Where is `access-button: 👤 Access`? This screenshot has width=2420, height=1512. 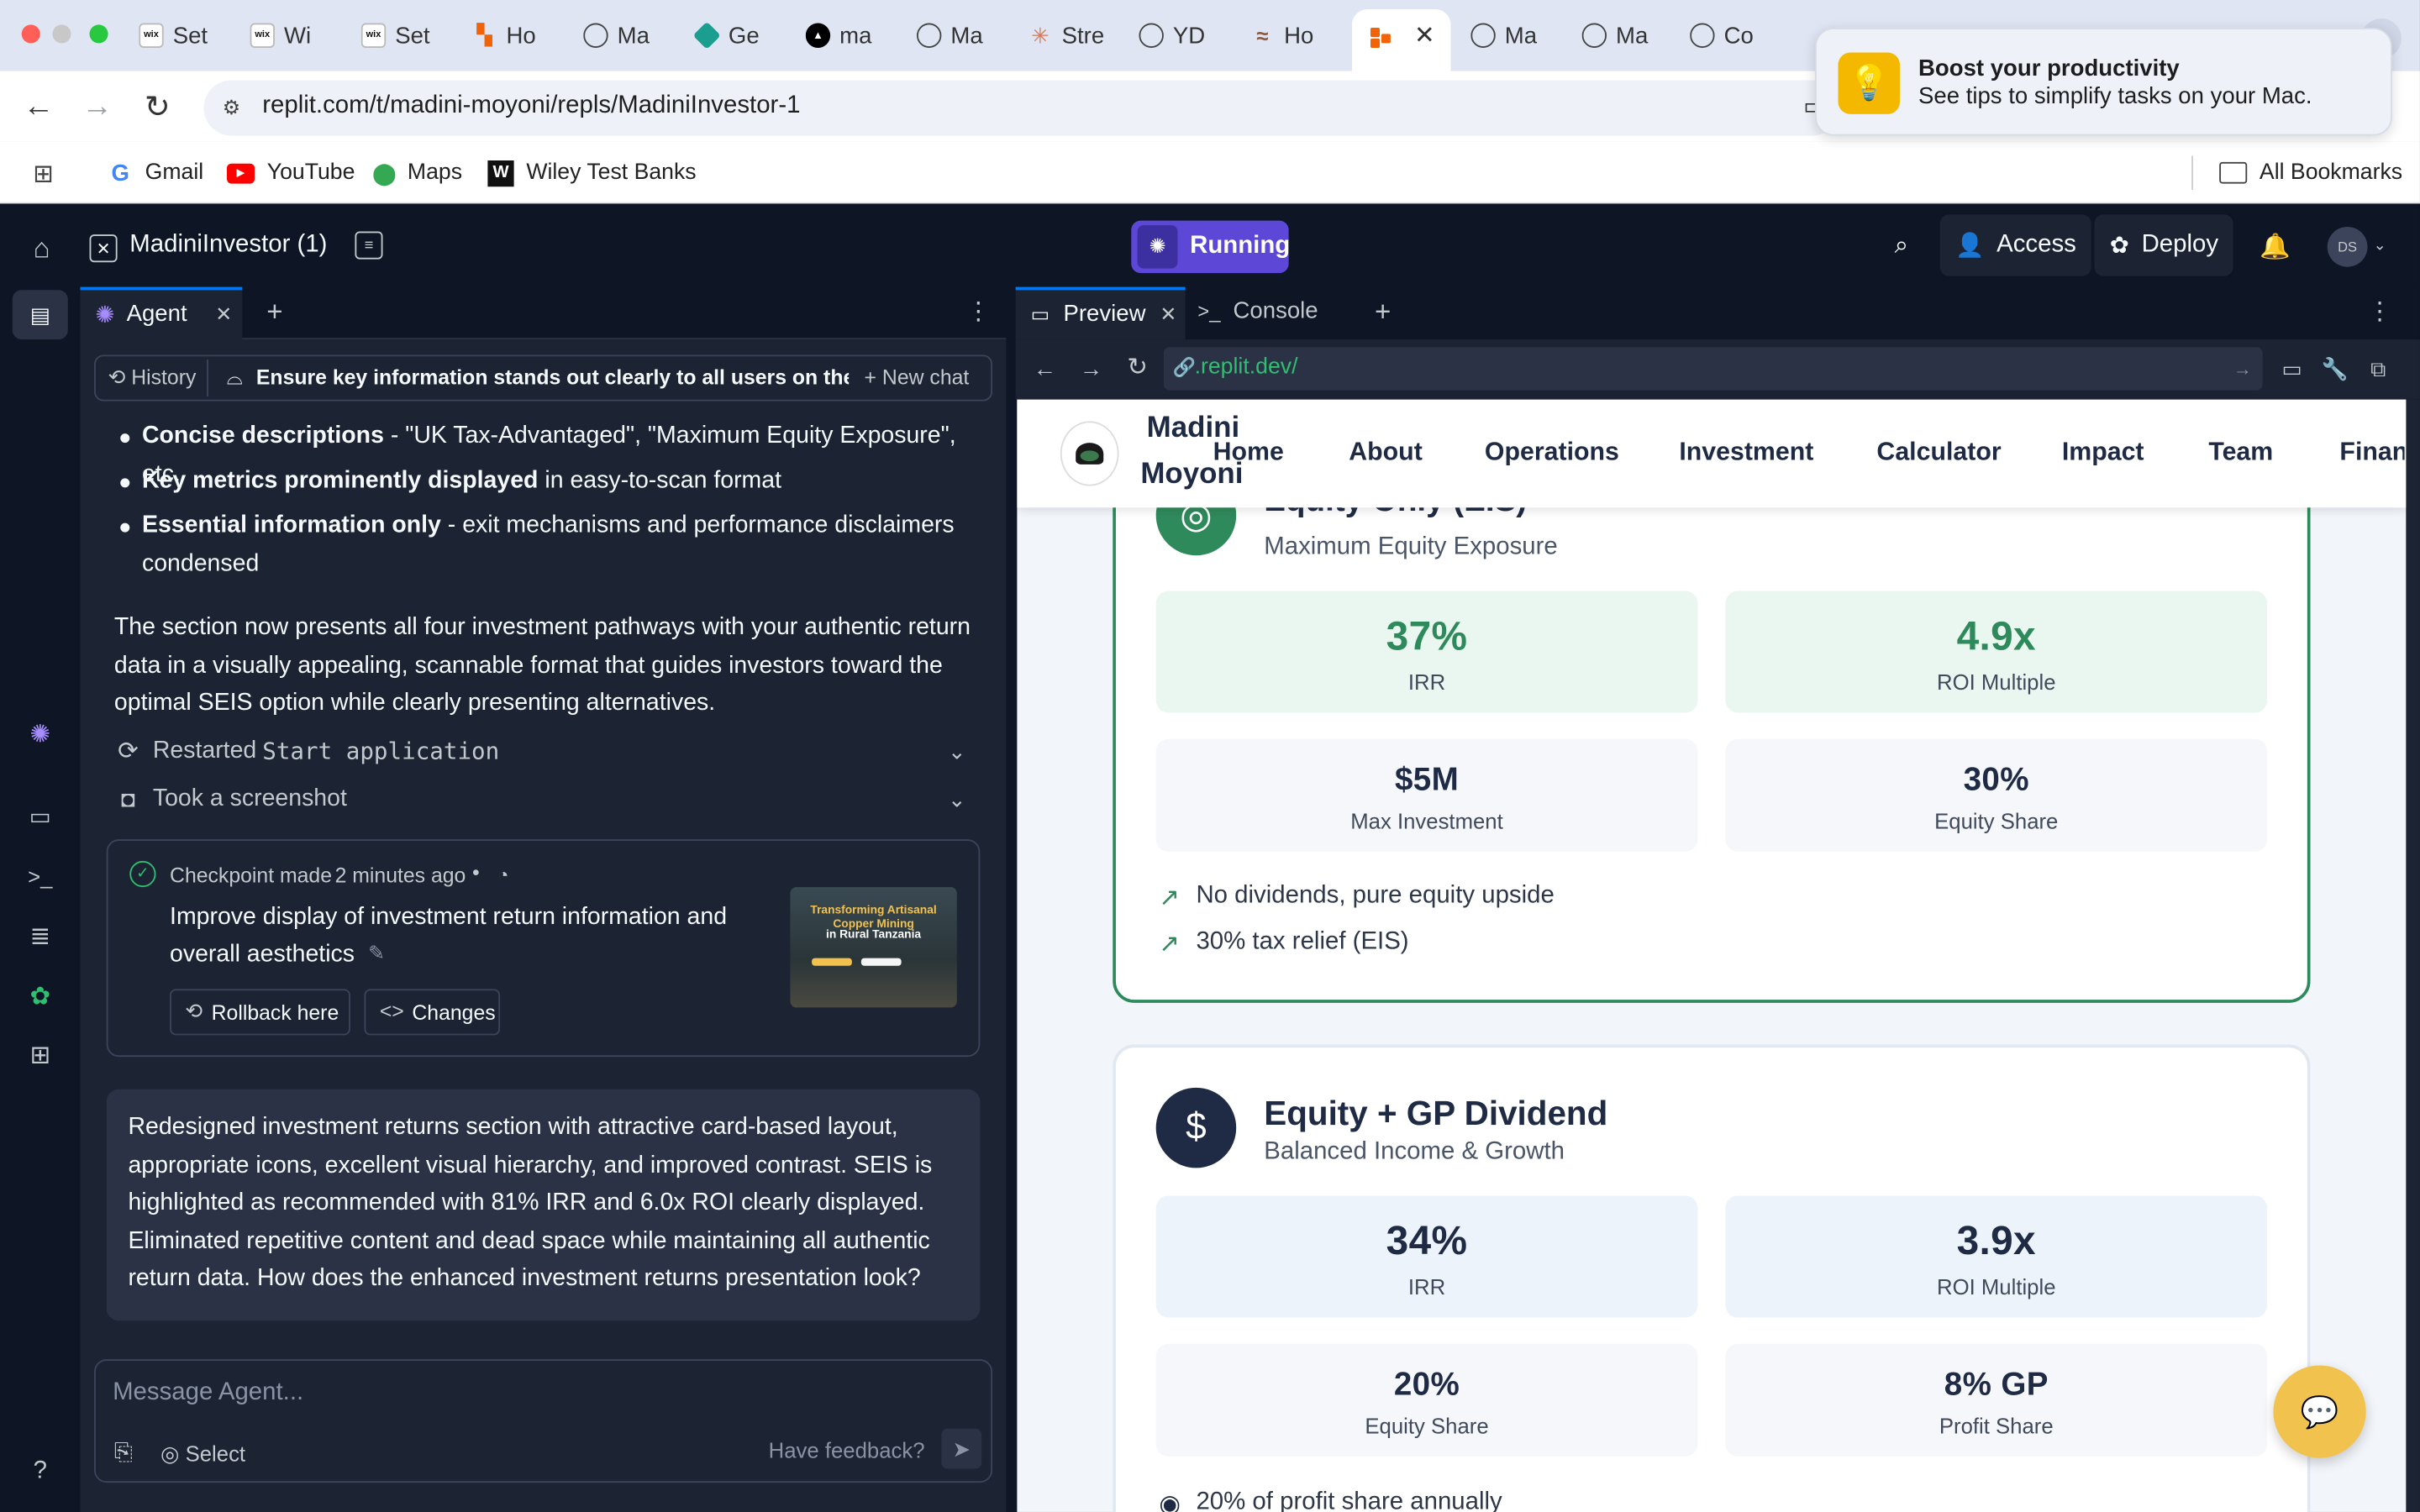
access-button: 👤 Access is located at coordinates (2015, 245).